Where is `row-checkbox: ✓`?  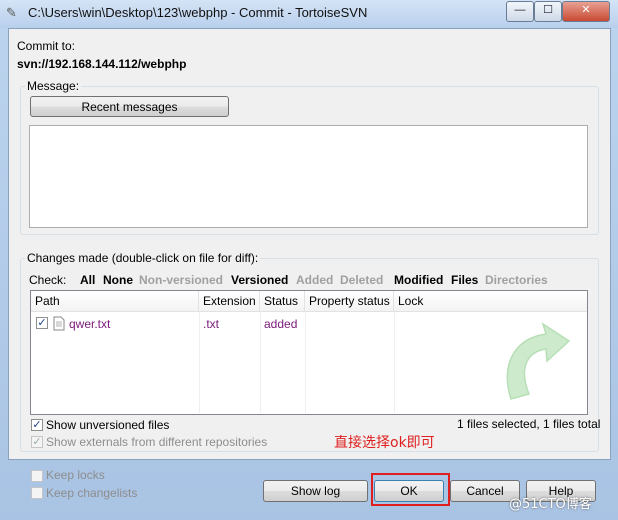
row-checkbox: ✓ is located at coordinates (42, 323).